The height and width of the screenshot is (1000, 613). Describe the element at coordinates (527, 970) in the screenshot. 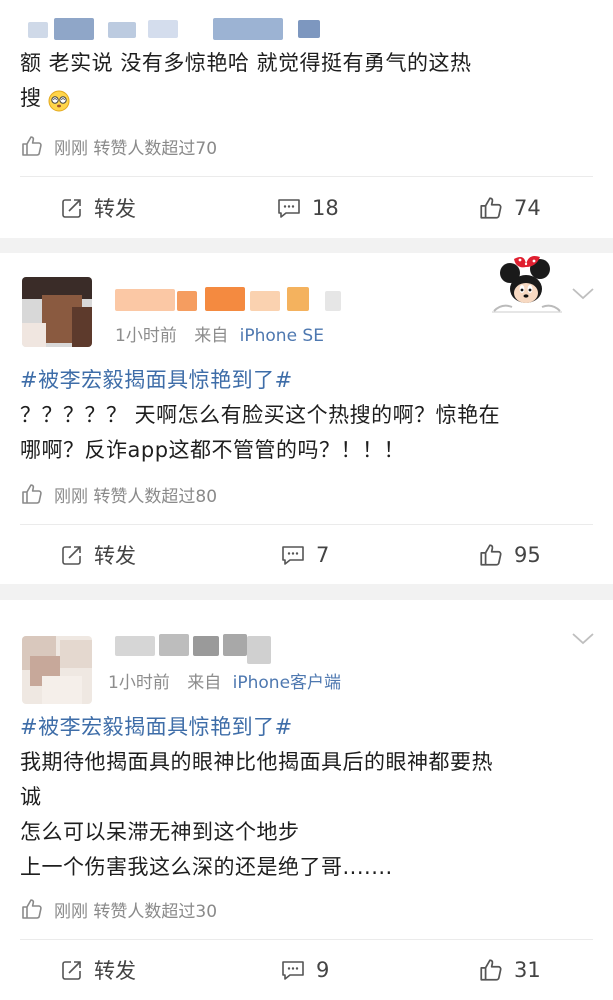

I see `like-count: 31` at that location.